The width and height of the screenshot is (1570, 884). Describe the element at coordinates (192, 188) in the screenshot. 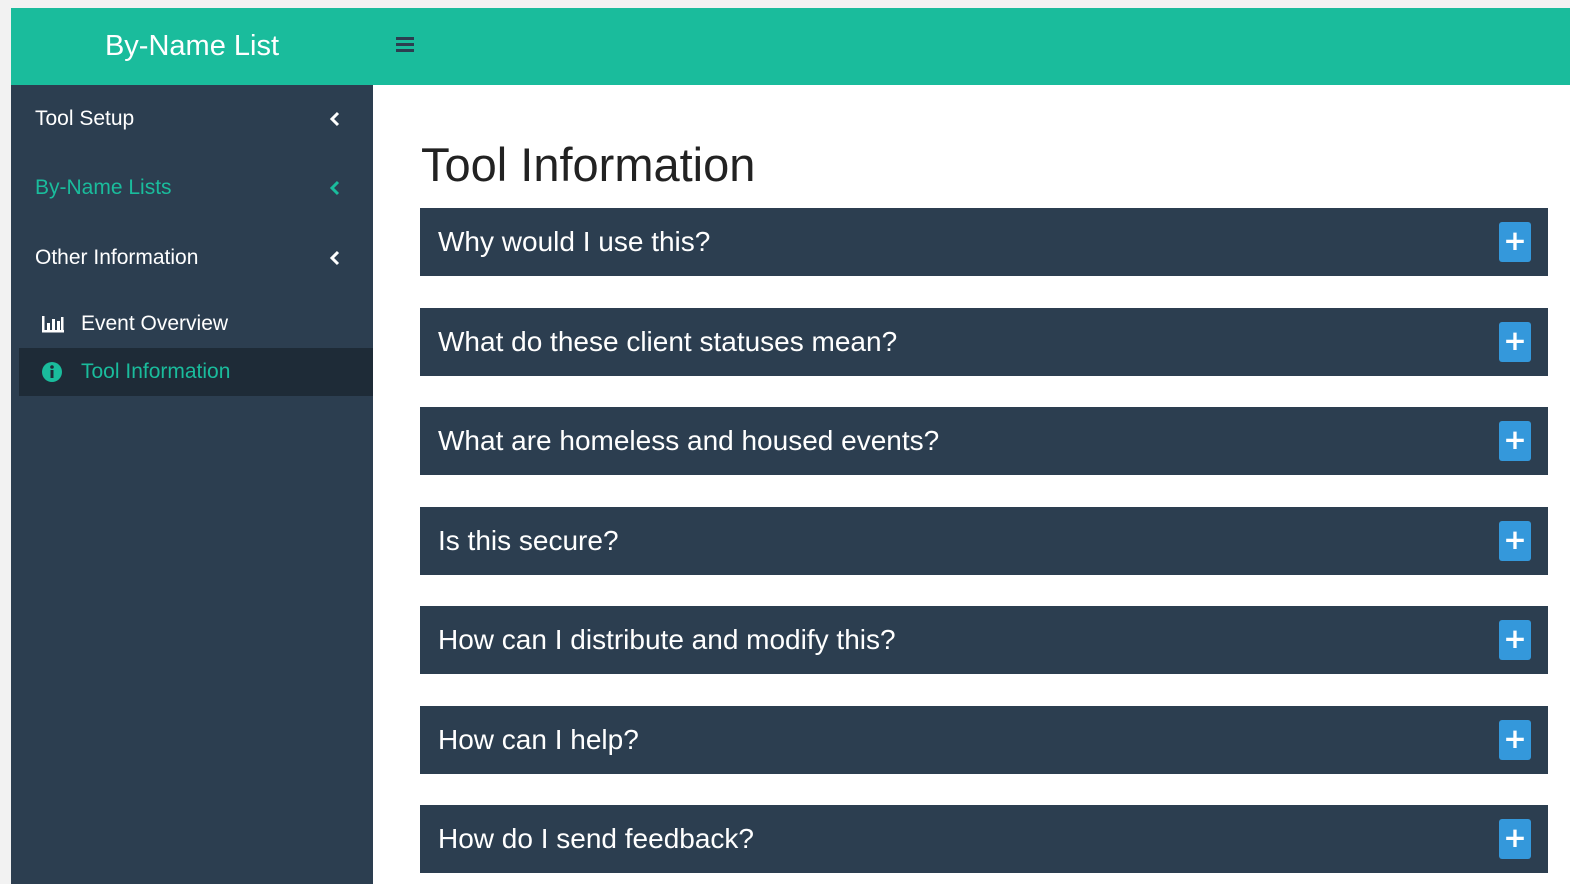

I see `sidebar-item-by-name-lists: By-Name Lists` at that location.